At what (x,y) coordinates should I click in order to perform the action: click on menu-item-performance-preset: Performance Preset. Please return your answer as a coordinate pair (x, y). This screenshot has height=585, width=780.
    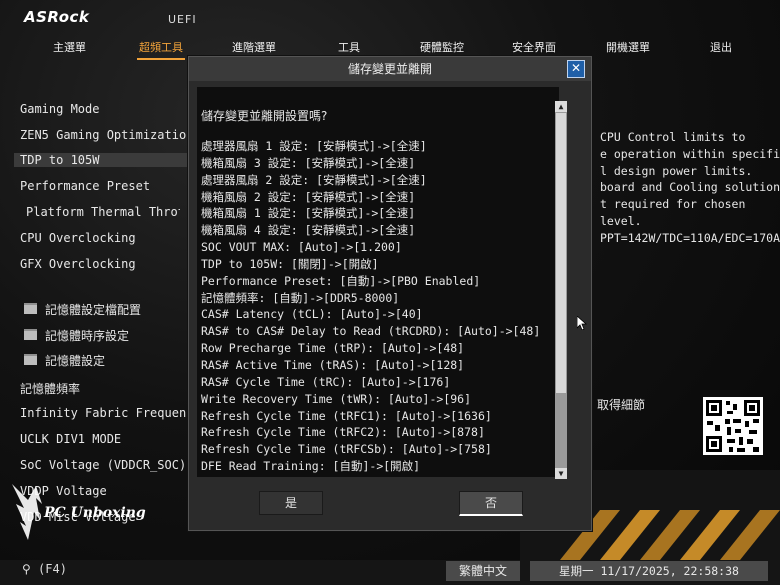
    Looking at the image, I should click on (85, 186).